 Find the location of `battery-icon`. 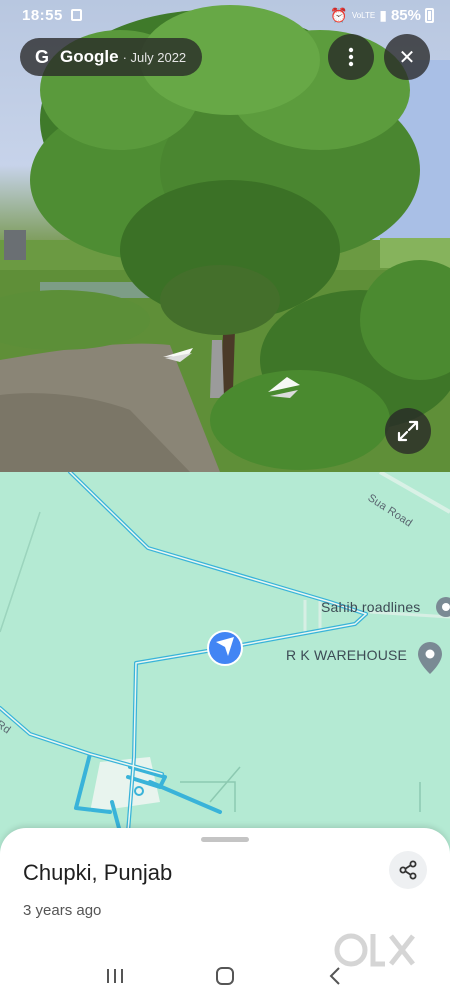

battery-icon is located at coordinates (429, 15).